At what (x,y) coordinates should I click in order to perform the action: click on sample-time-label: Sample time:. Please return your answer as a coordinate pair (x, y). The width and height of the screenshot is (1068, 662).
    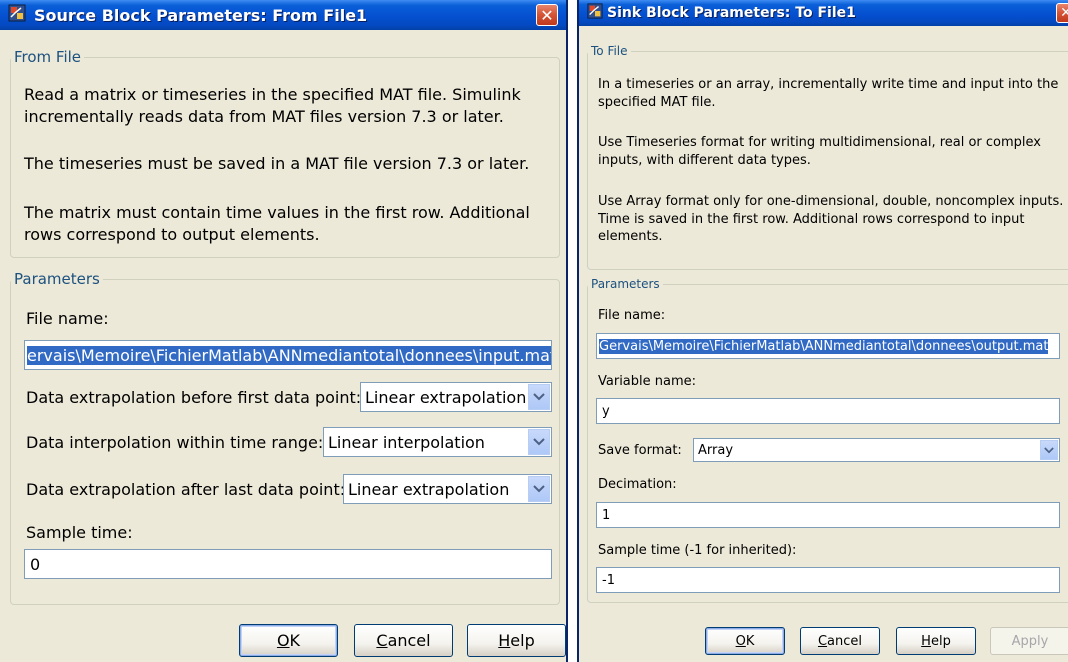
    Looking at the image, I should click on (79, 532).